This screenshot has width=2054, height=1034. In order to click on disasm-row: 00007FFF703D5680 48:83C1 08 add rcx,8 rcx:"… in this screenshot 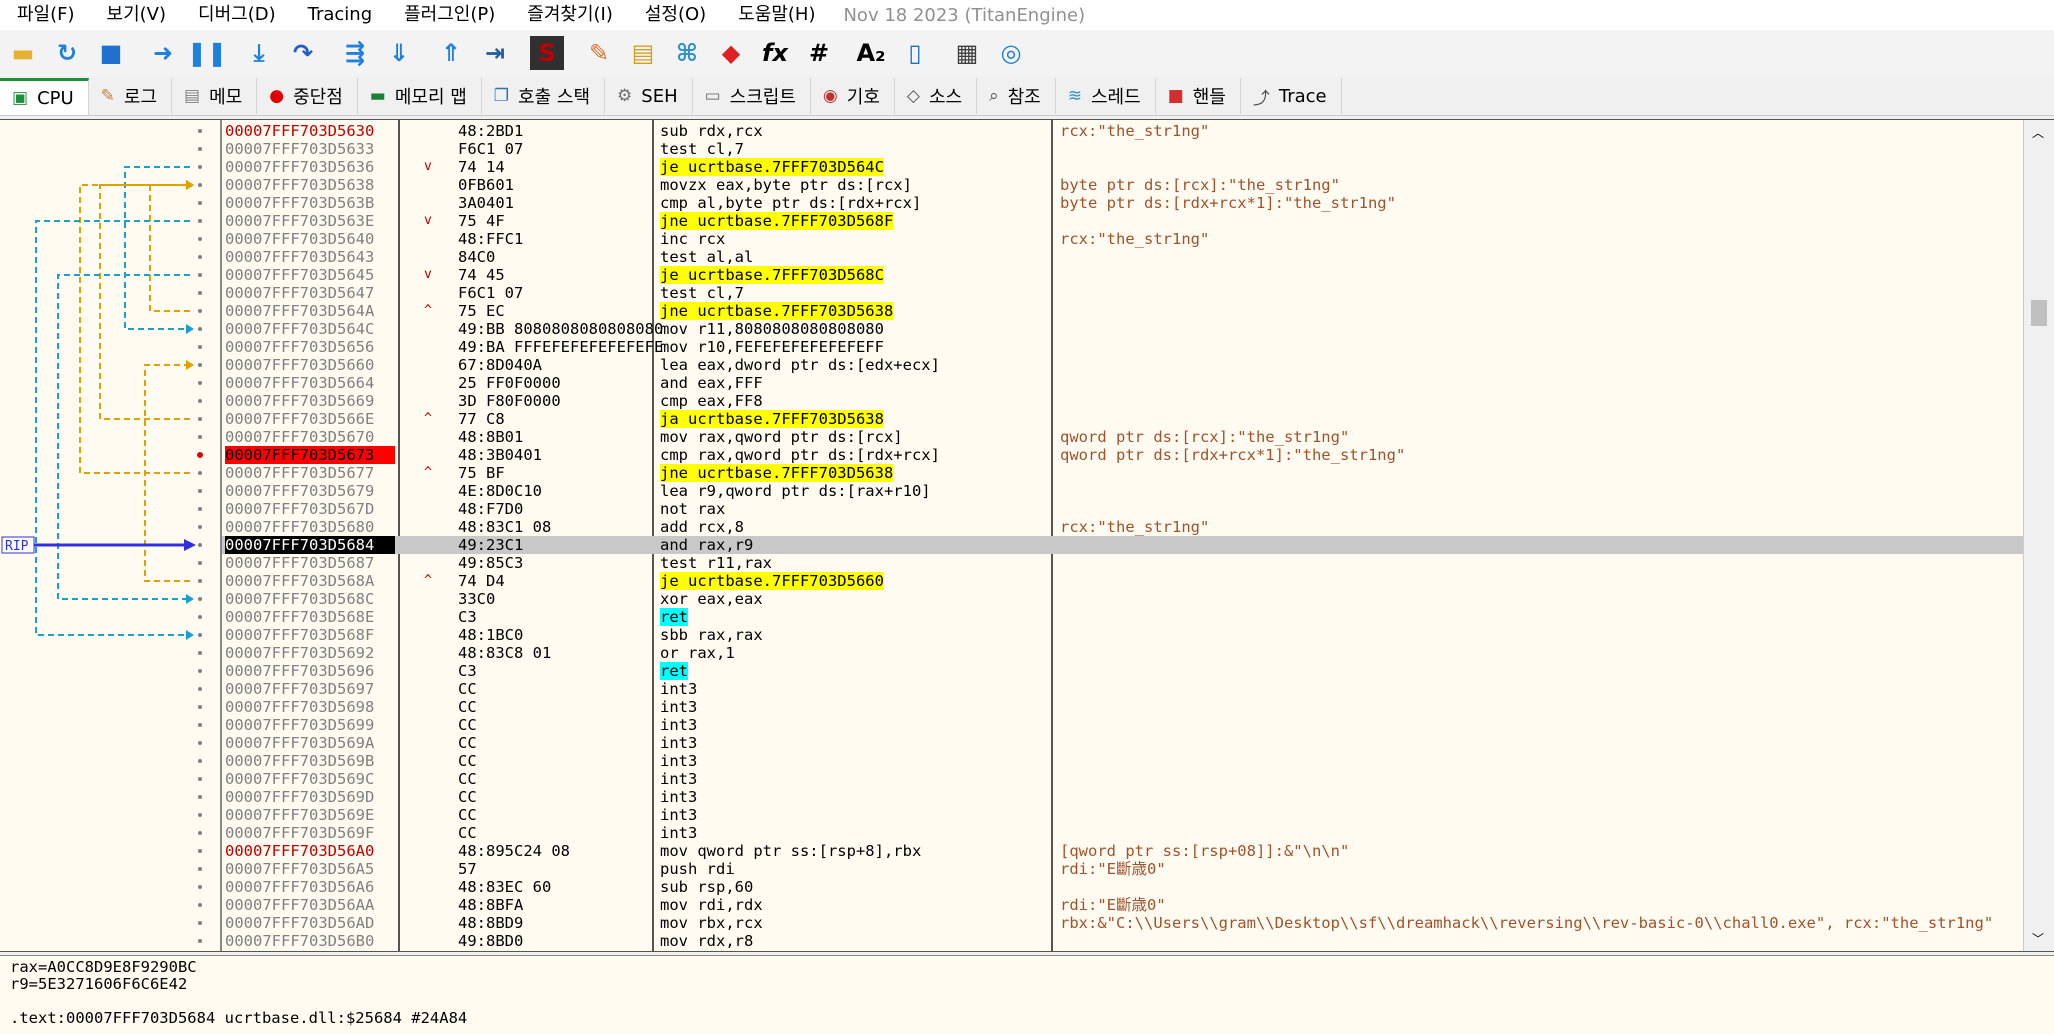, I will do `click(1122, 527)`.